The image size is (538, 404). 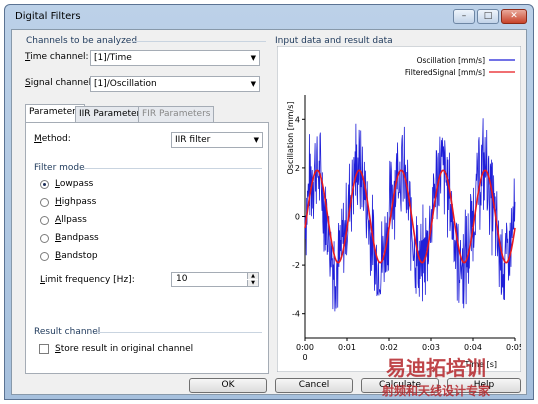 What do you see at coordinates (44, 256) in the screenshot?
I see `bandstop-radio` at bounding box center [44, 256].